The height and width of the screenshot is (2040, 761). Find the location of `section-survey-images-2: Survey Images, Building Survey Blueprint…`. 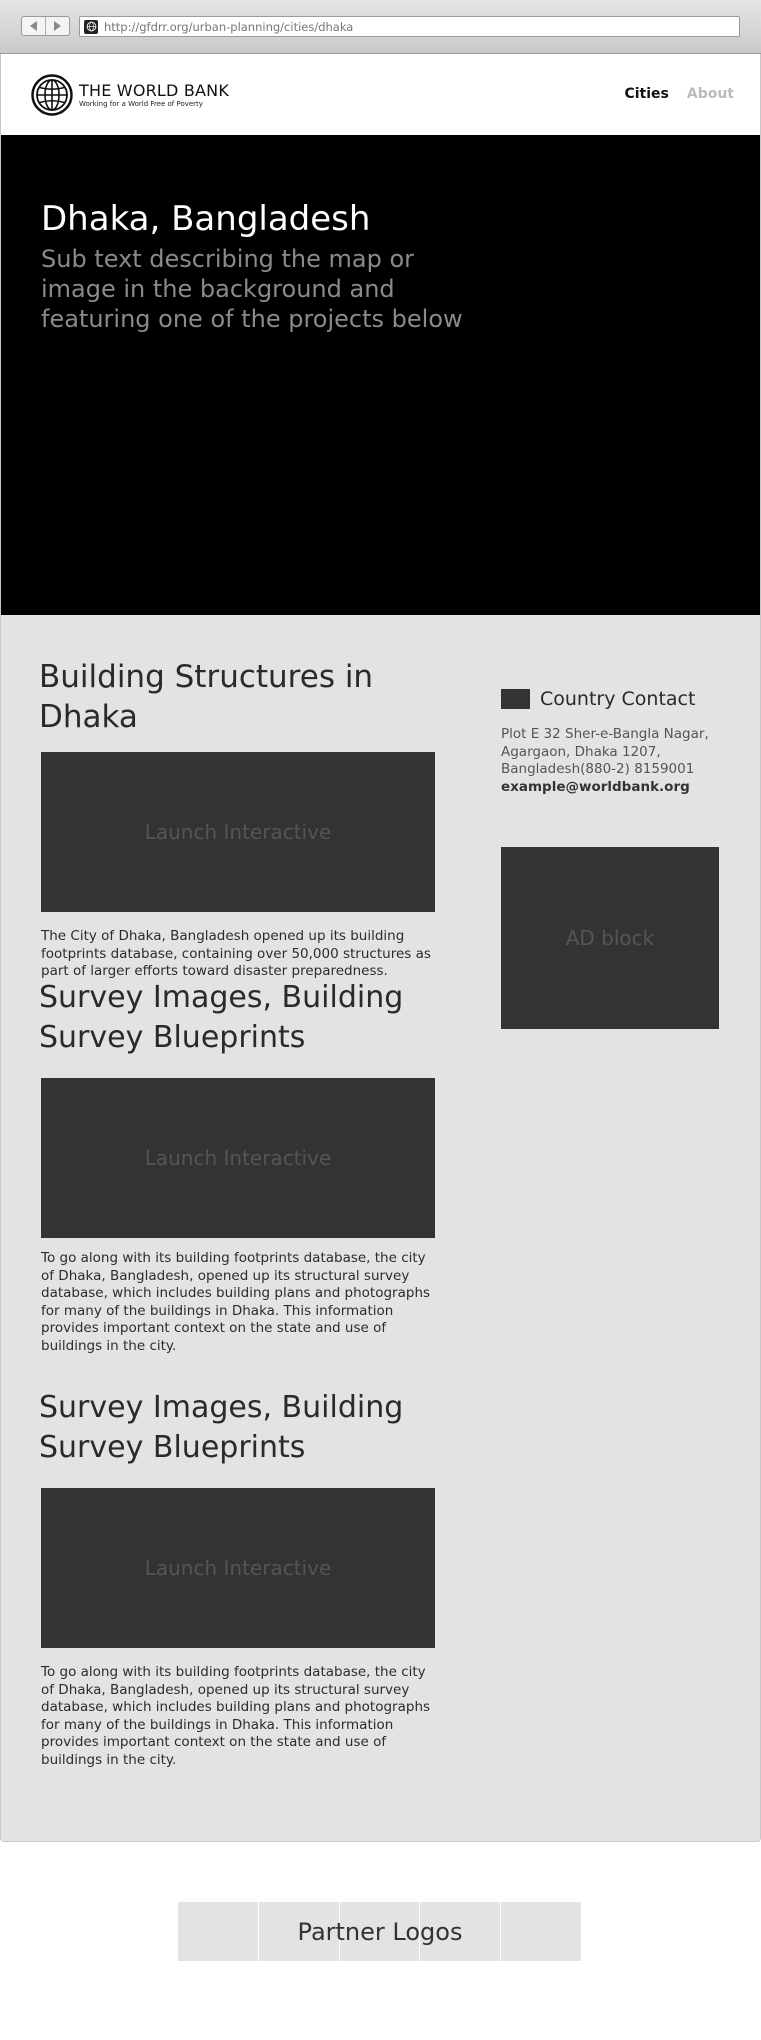

section-survey-images-2: Survey Images, Building Survey Blueprint… is located at coordinates (237, 1578).